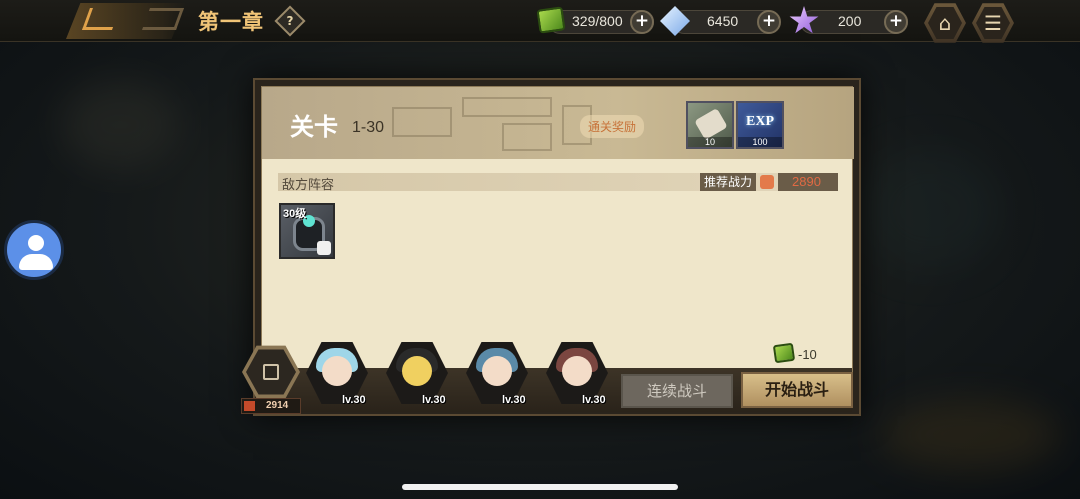 This screenshot has height=499, width=1080. Describe the element at coordinates (710, 142) in the screenshot. I see `reward-count: 10` at that location.